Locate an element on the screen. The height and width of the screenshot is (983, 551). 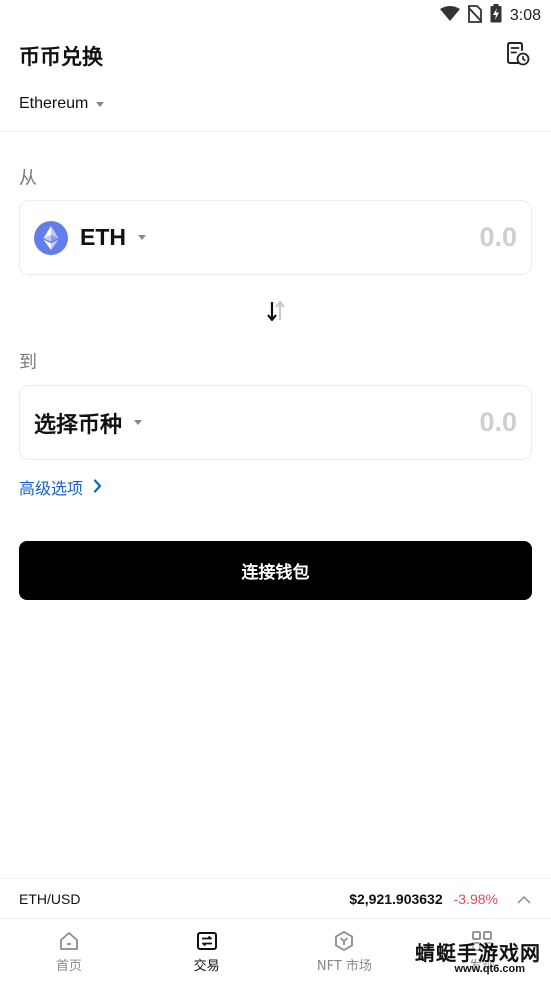
history-icon is located at coordinates (518, 56).